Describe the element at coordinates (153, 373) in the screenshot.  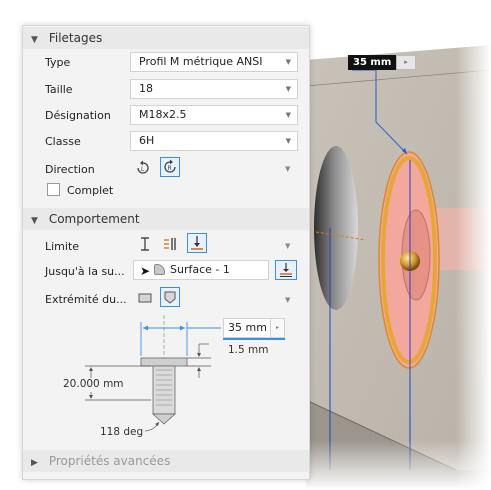
I see `hole-preview-diagram` at that location.